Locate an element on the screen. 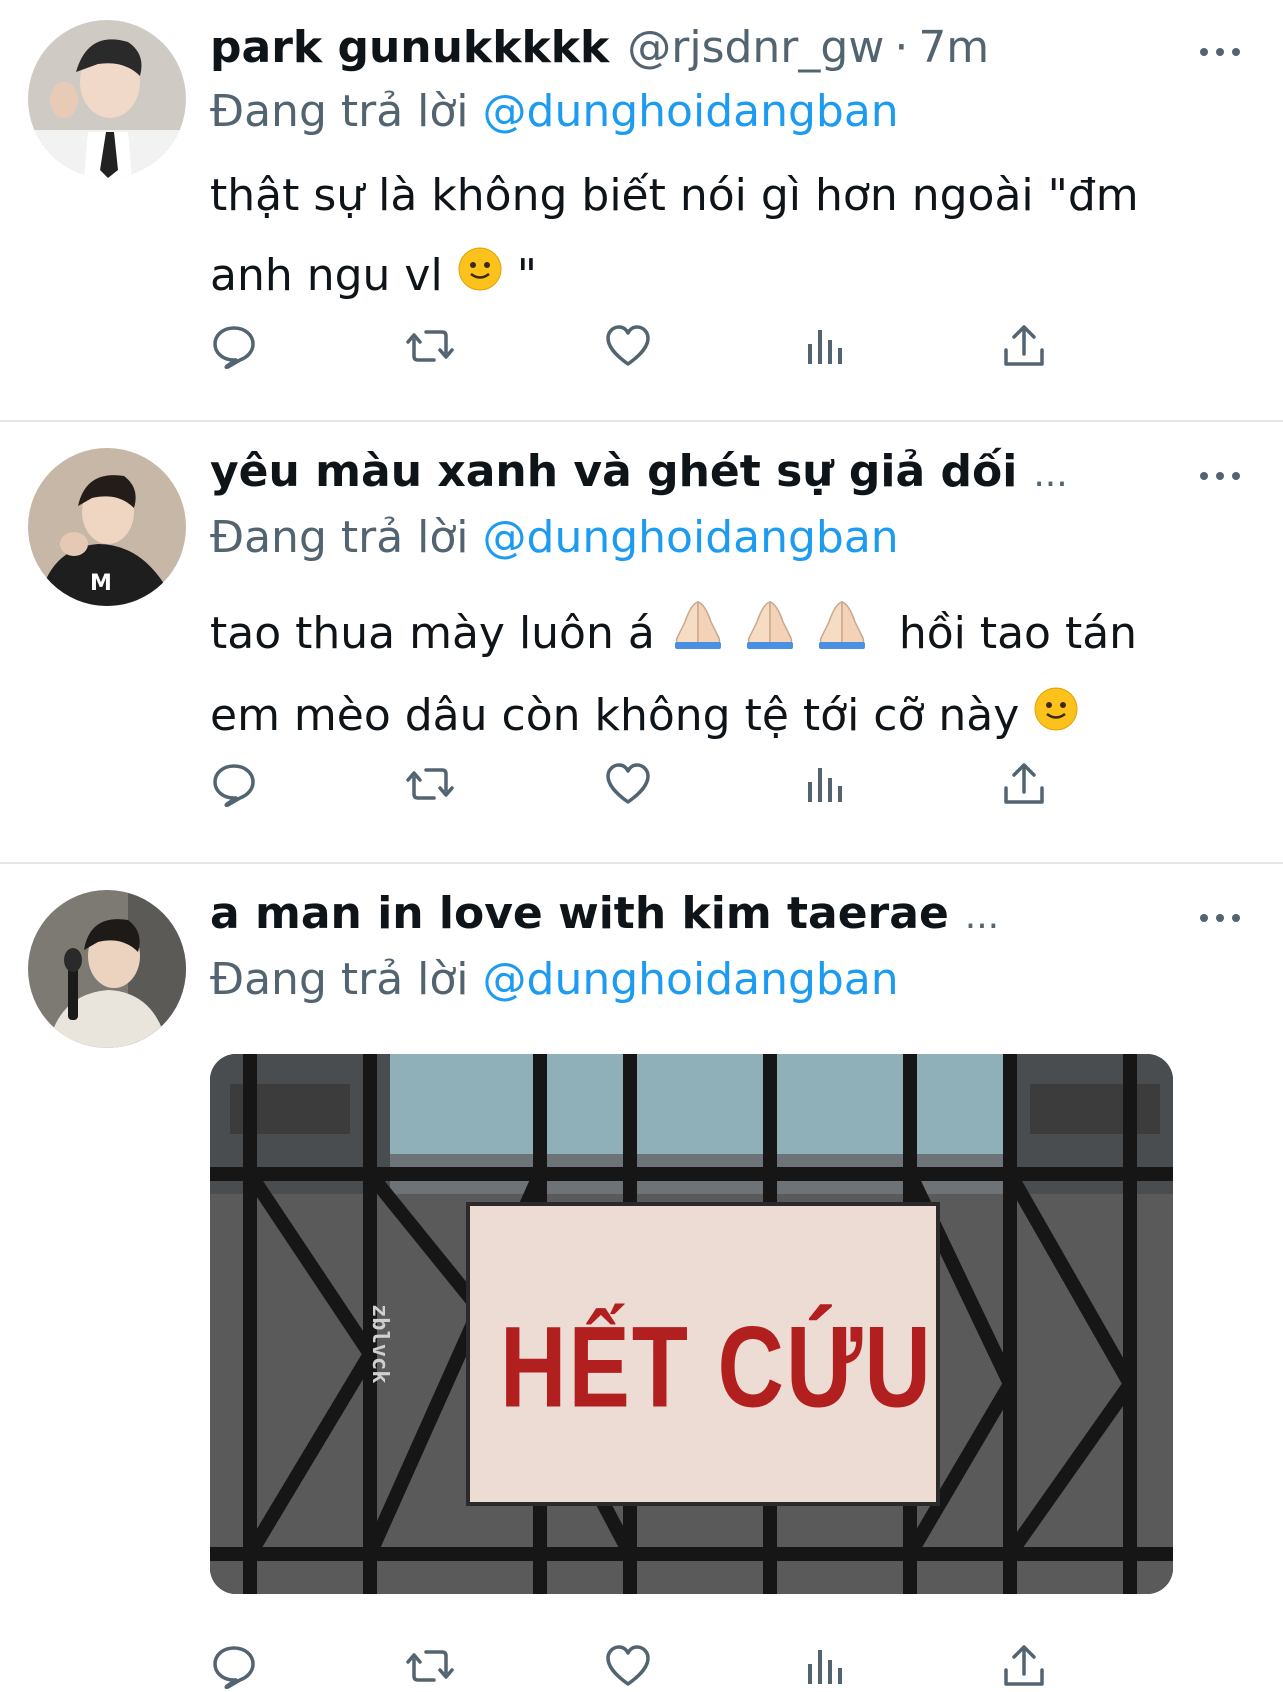 Image resolution: width=1283 pixels, height=1692 pixels. tweet-text-segment: hồi tao tán is located at coordinates (1018, 633).